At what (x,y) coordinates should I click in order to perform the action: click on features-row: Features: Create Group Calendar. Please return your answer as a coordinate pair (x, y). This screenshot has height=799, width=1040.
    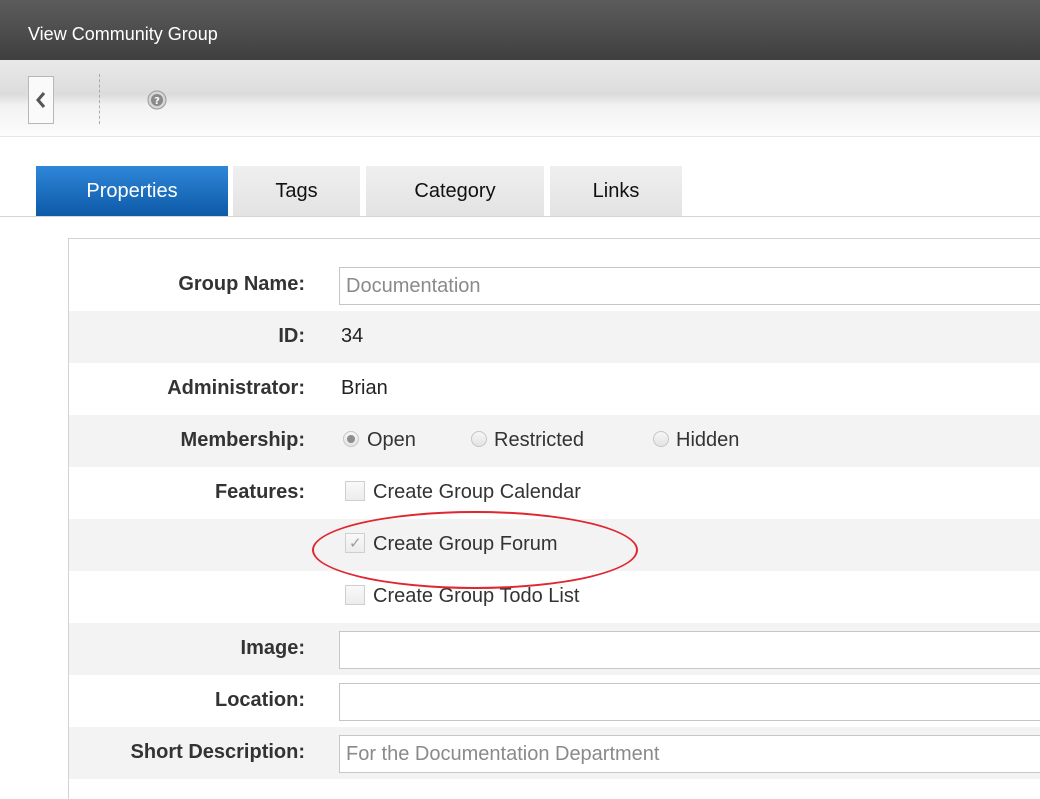
    Looking at the image, I should click on (554, 493).